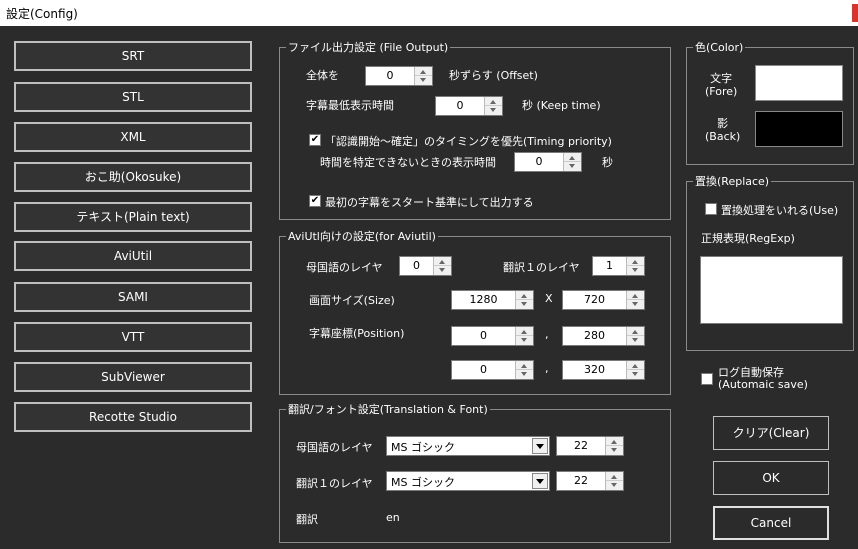 This screenshot has width=858, height=549. I want to click on color-legend: 色(Color), so click(719, 47).